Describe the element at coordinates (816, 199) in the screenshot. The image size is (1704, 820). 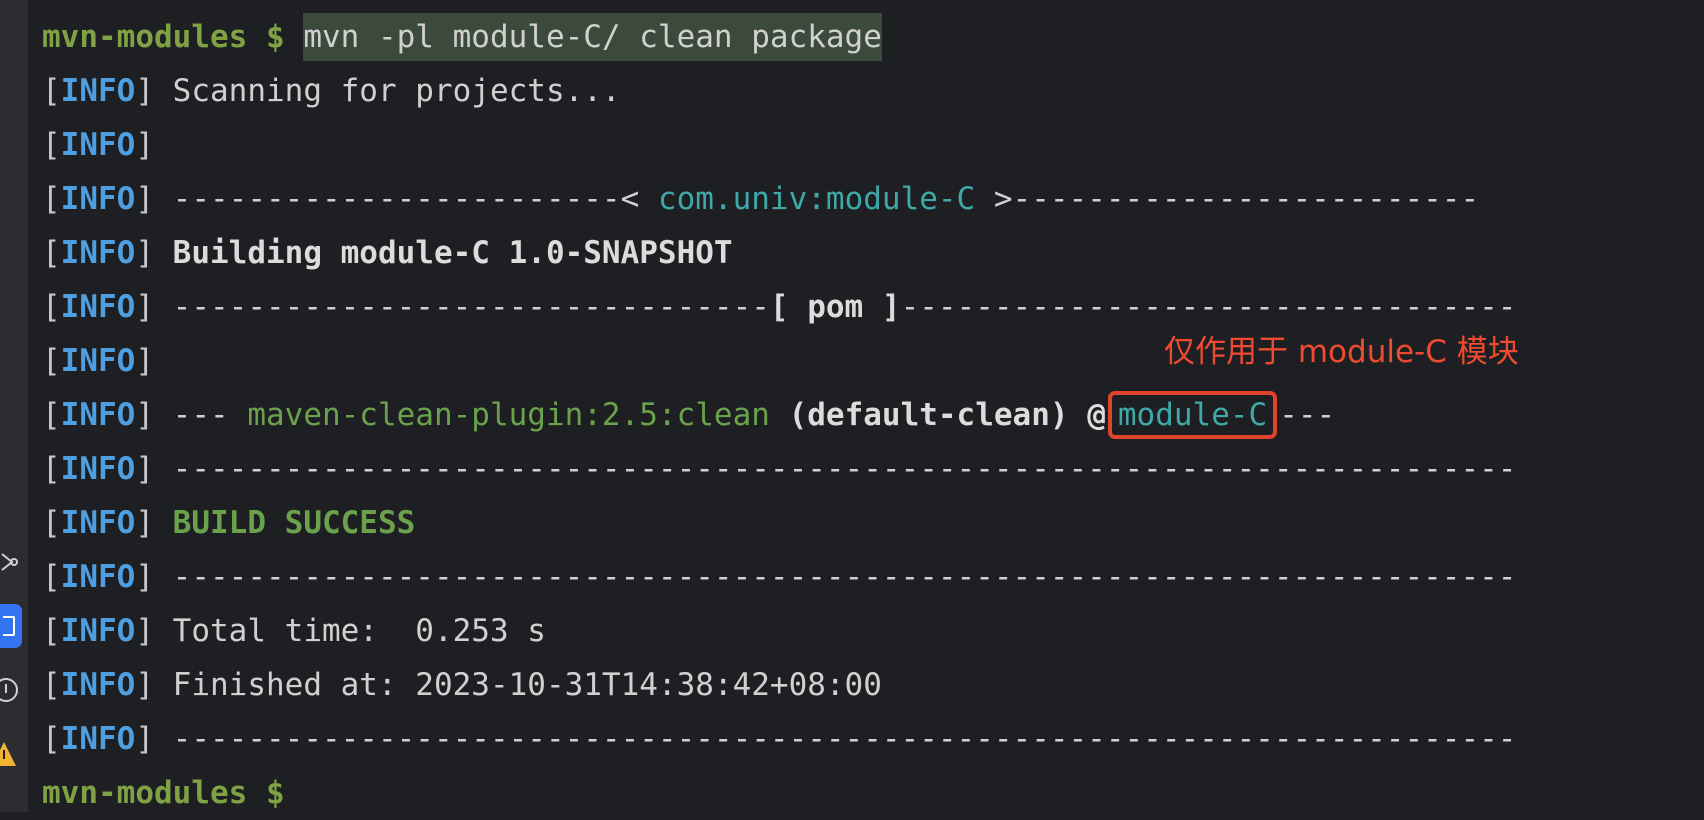
I see `artifact-id: com.univ:module-C` at that location.